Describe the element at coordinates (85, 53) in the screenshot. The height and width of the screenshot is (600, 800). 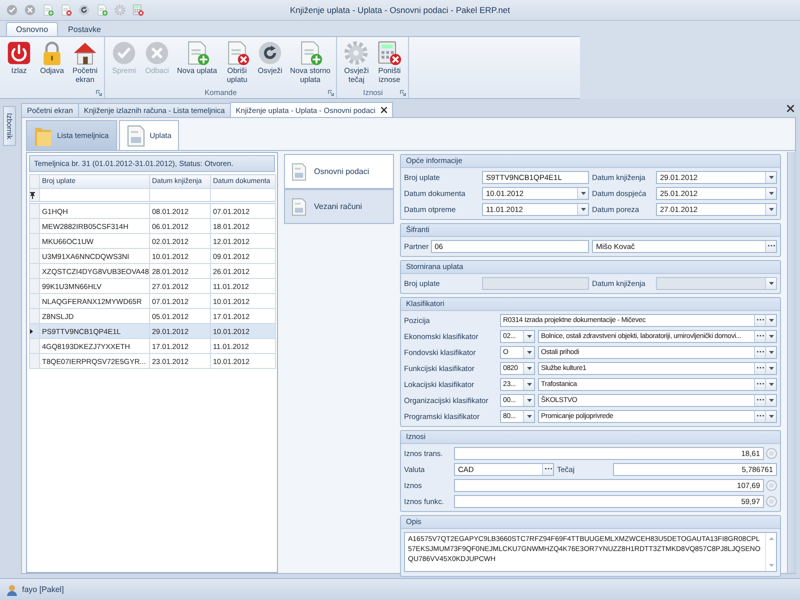
I see `house-icon` at that location.